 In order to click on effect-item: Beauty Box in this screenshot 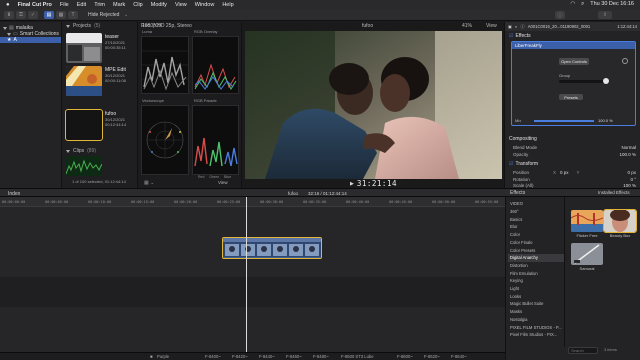, I will do `click(620, 223)`.